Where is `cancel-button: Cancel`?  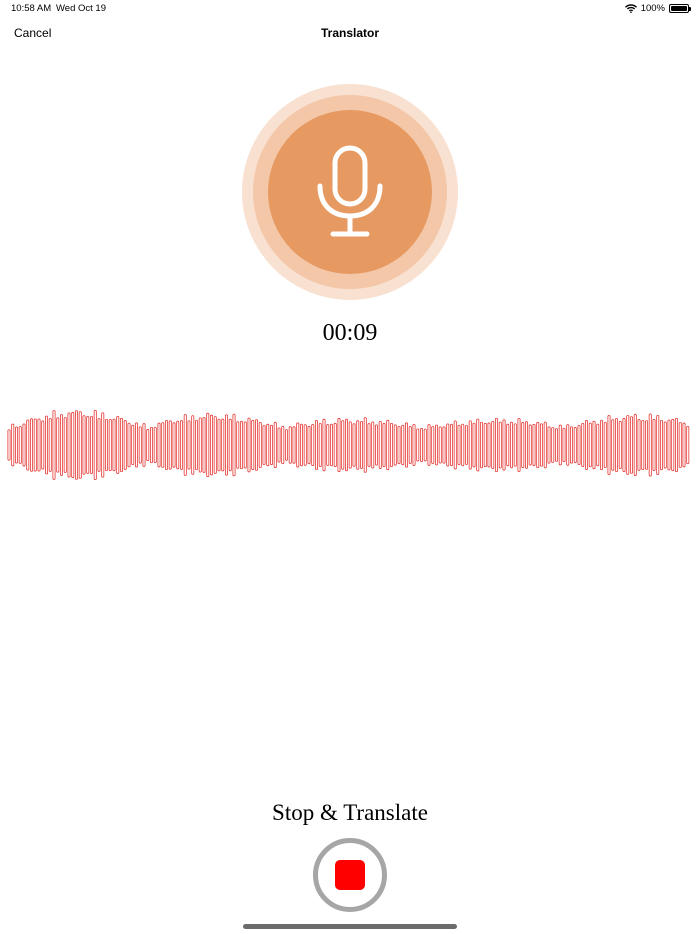
cancel-button: Cancel is located at coordinates (32, 33).